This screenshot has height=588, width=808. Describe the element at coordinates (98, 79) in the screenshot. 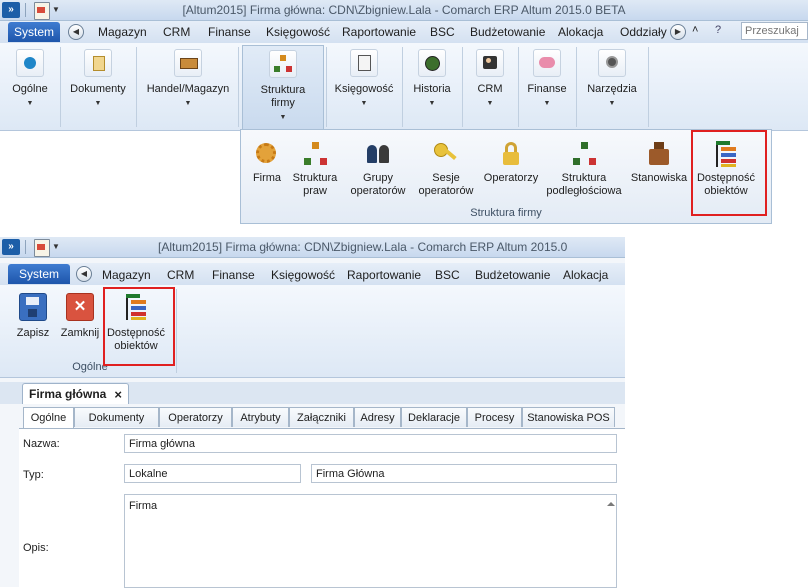

I see `ribbon-dokumenty-button: Dokumenty ▼` at that location.